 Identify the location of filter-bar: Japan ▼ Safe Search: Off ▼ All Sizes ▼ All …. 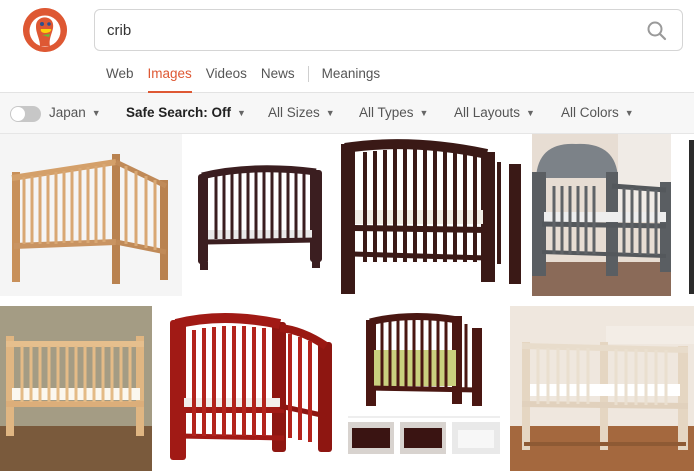
(347, 113).